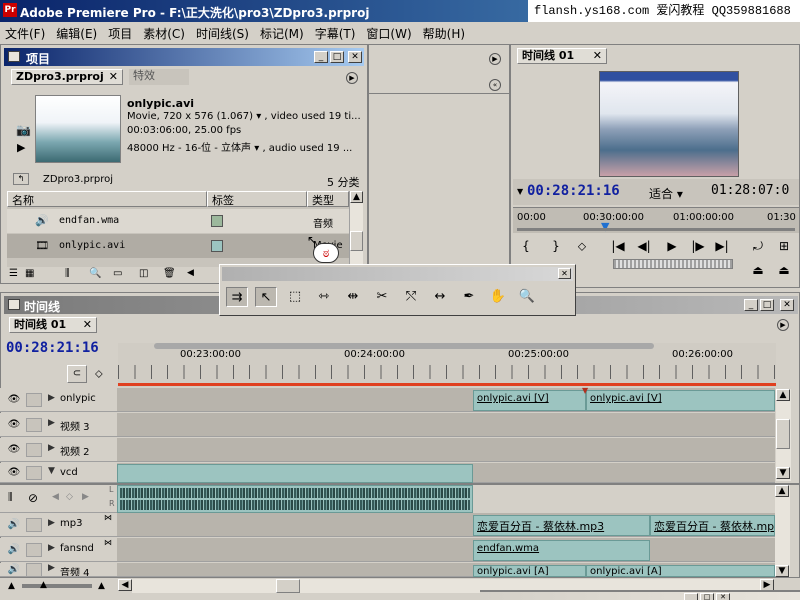 The image size is (800, 600). Describe the element at coordinates (444, 34) in the screenshot. I see `menu-item: 帮助(H)` at that location.